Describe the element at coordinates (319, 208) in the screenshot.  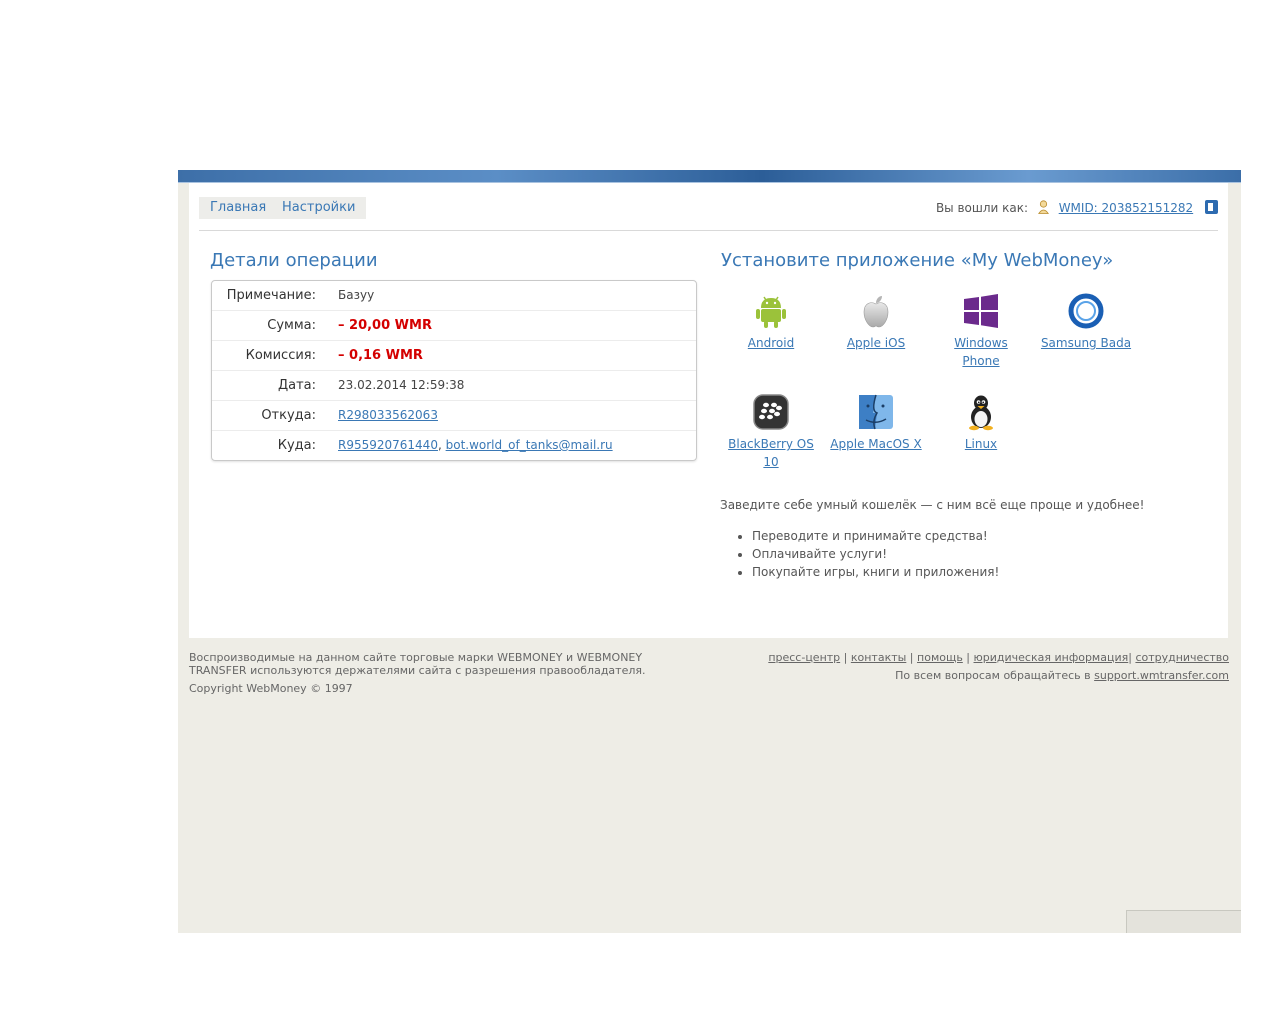
I see `tab-settings: Настройки` at that location.